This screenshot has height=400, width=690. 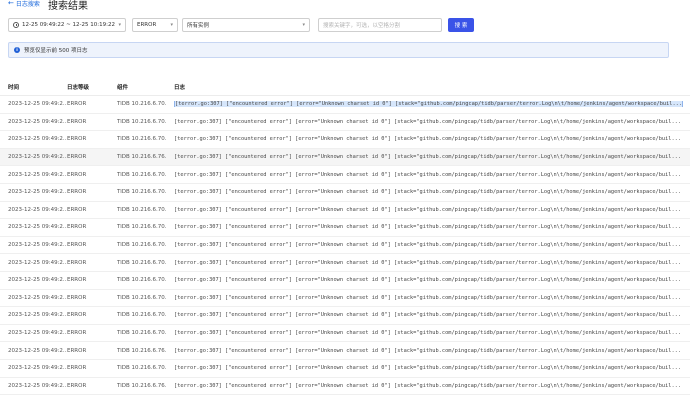 I want to click on clock-icon, so click(x=16, y=25).